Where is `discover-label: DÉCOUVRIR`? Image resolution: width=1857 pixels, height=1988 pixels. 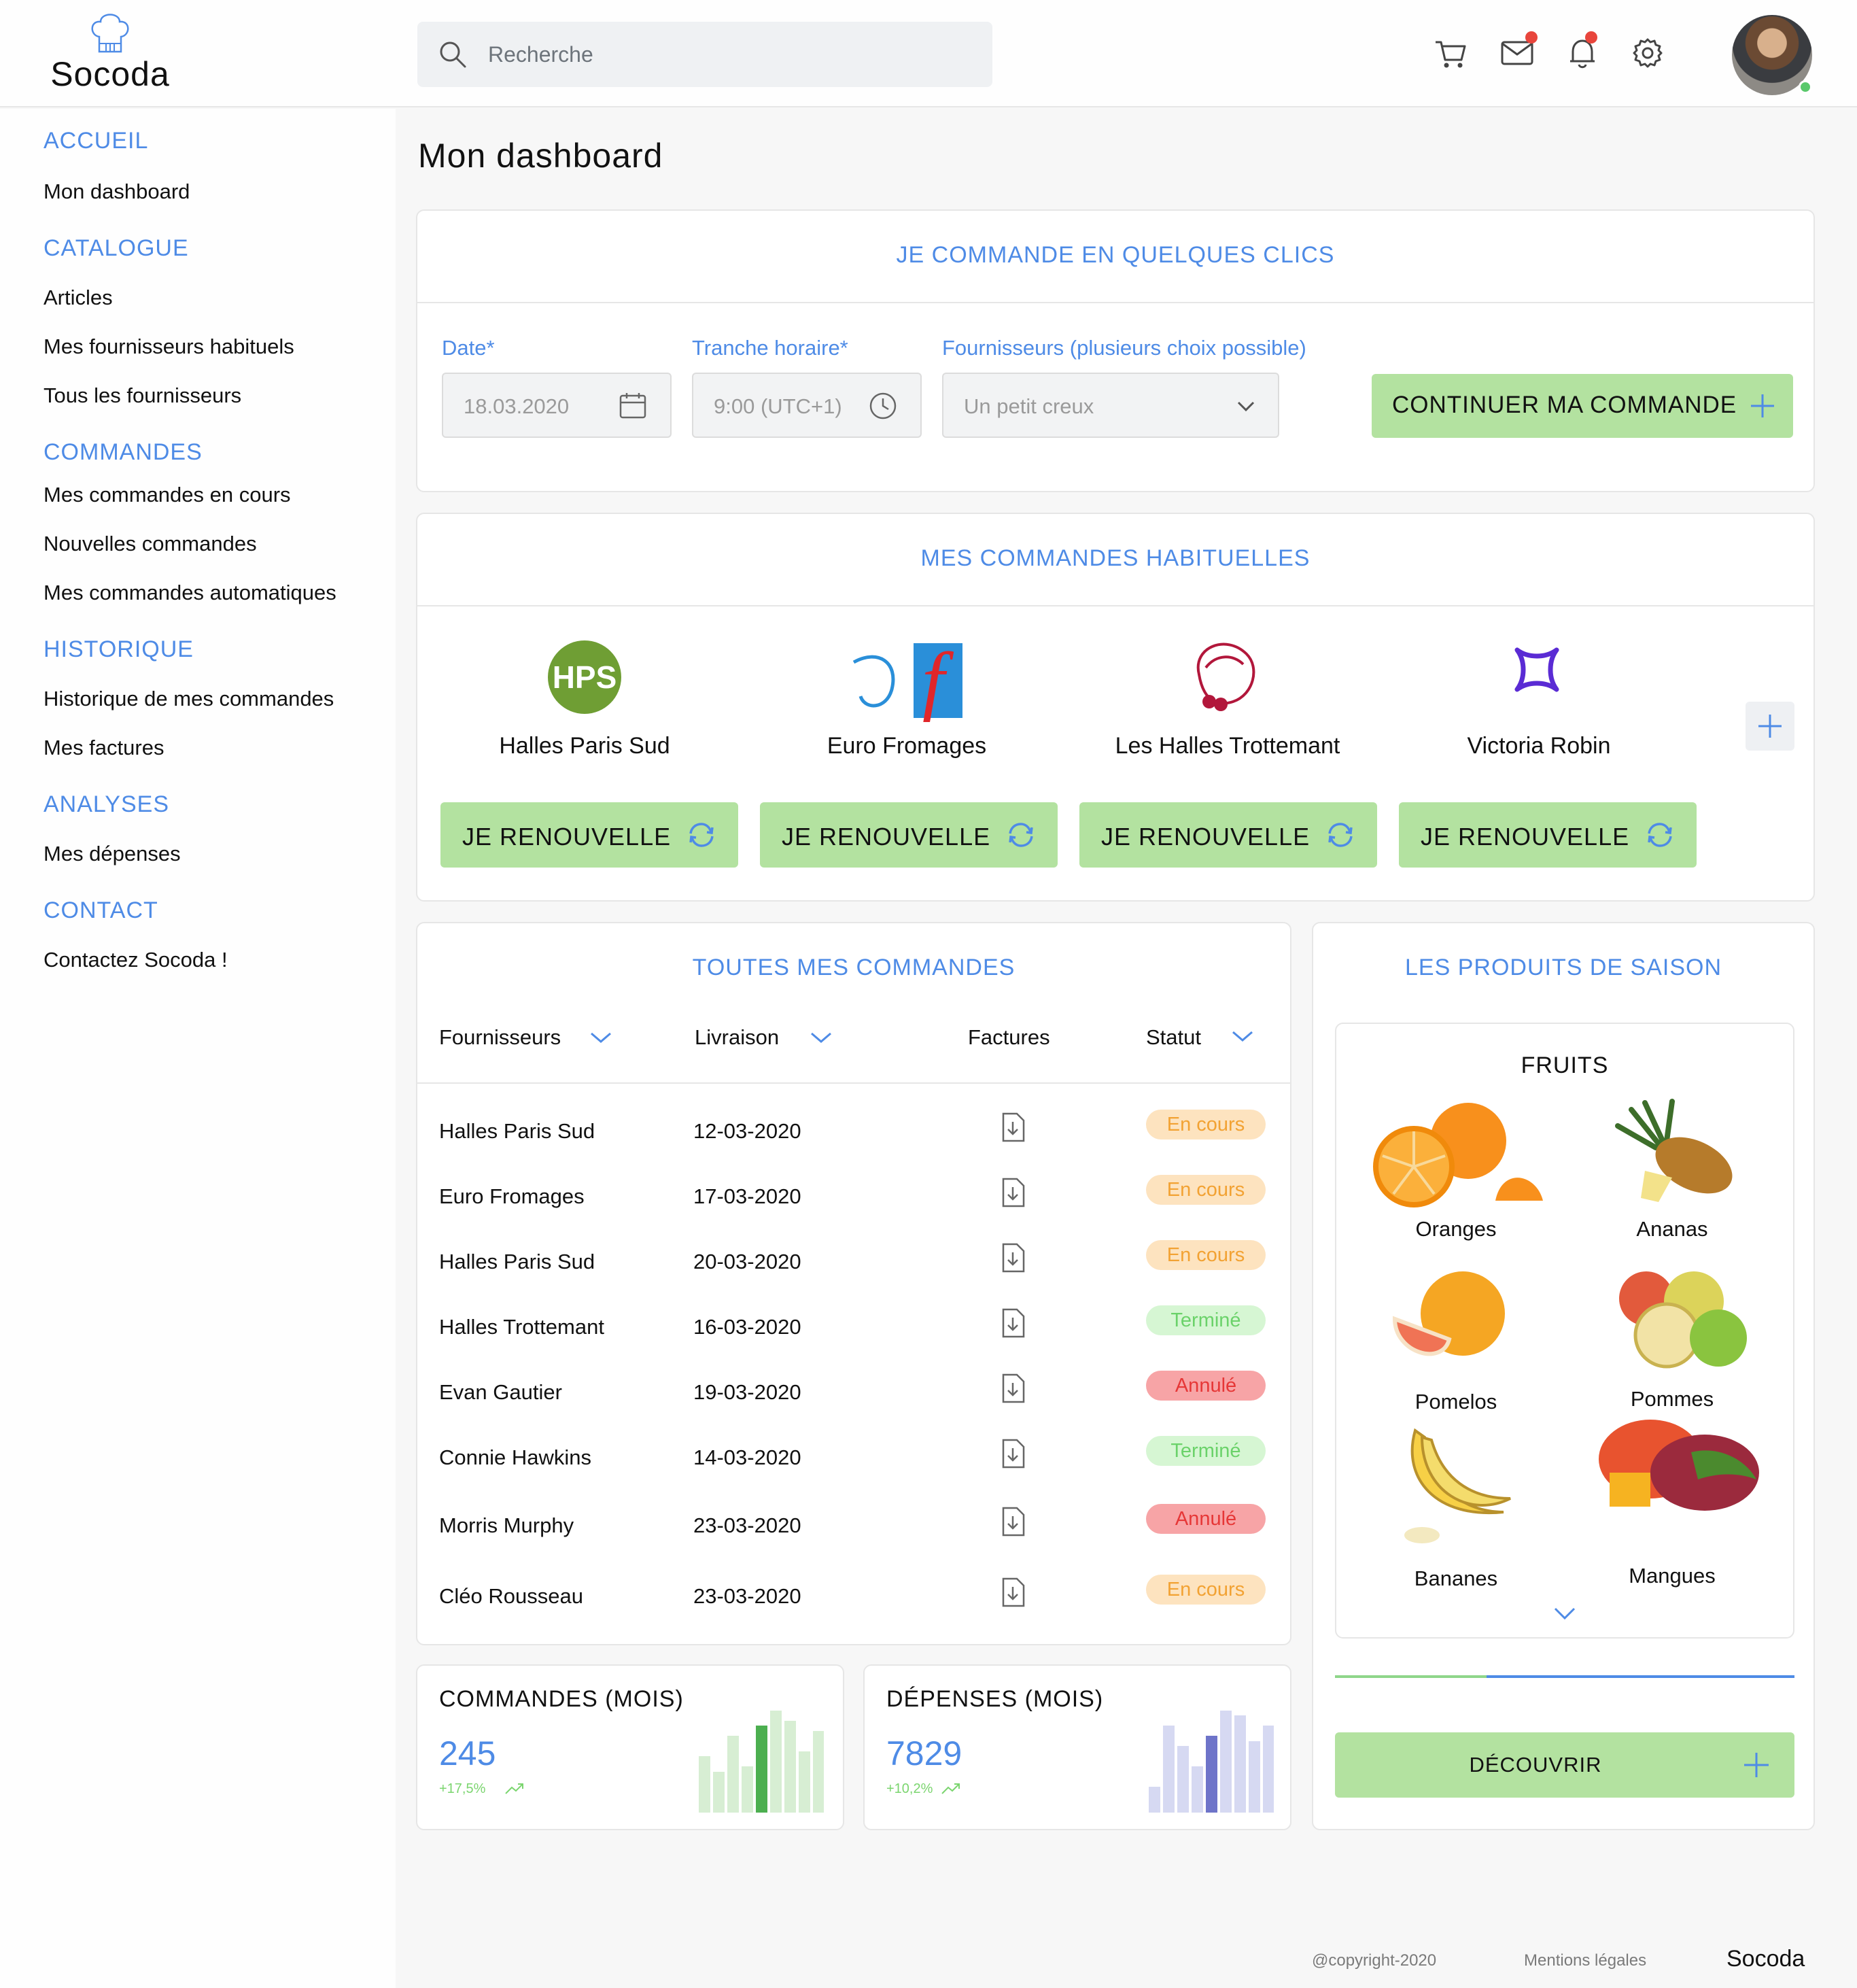 discover-label: DÉCOUVRIR is located at coordinates (1535, 1765).